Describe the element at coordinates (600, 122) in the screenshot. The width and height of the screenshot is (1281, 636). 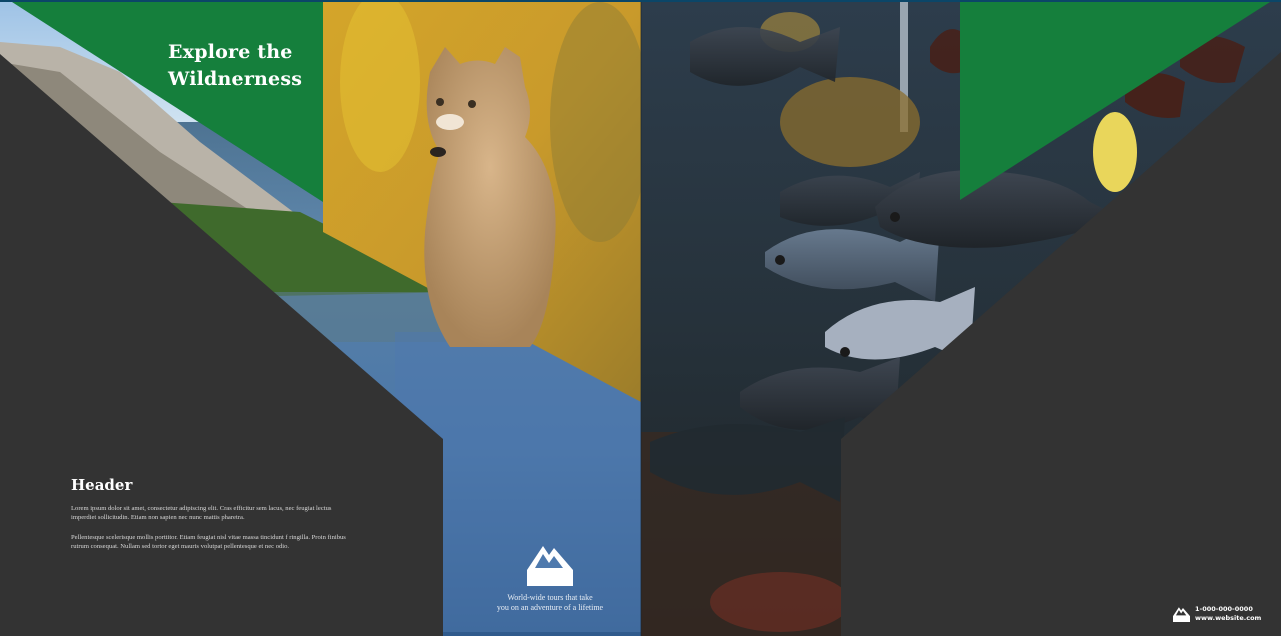
I see `field-shade` at that location.